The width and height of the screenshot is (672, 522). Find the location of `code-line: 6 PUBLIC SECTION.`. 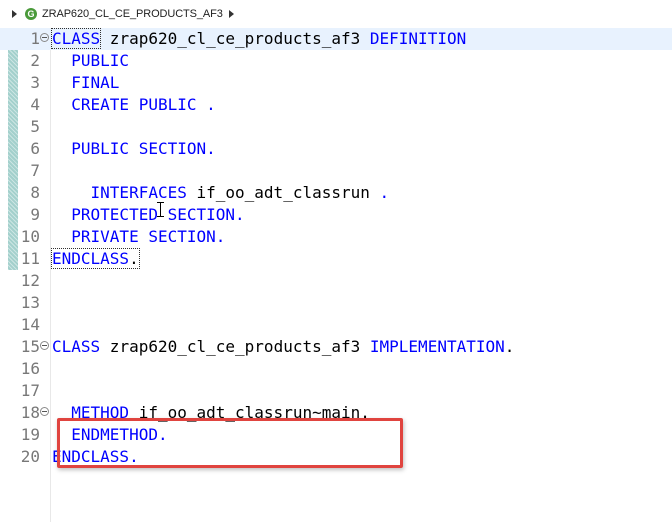

code-line: 6 PUBLIC SECTION. is located at coordinates (336, 149).